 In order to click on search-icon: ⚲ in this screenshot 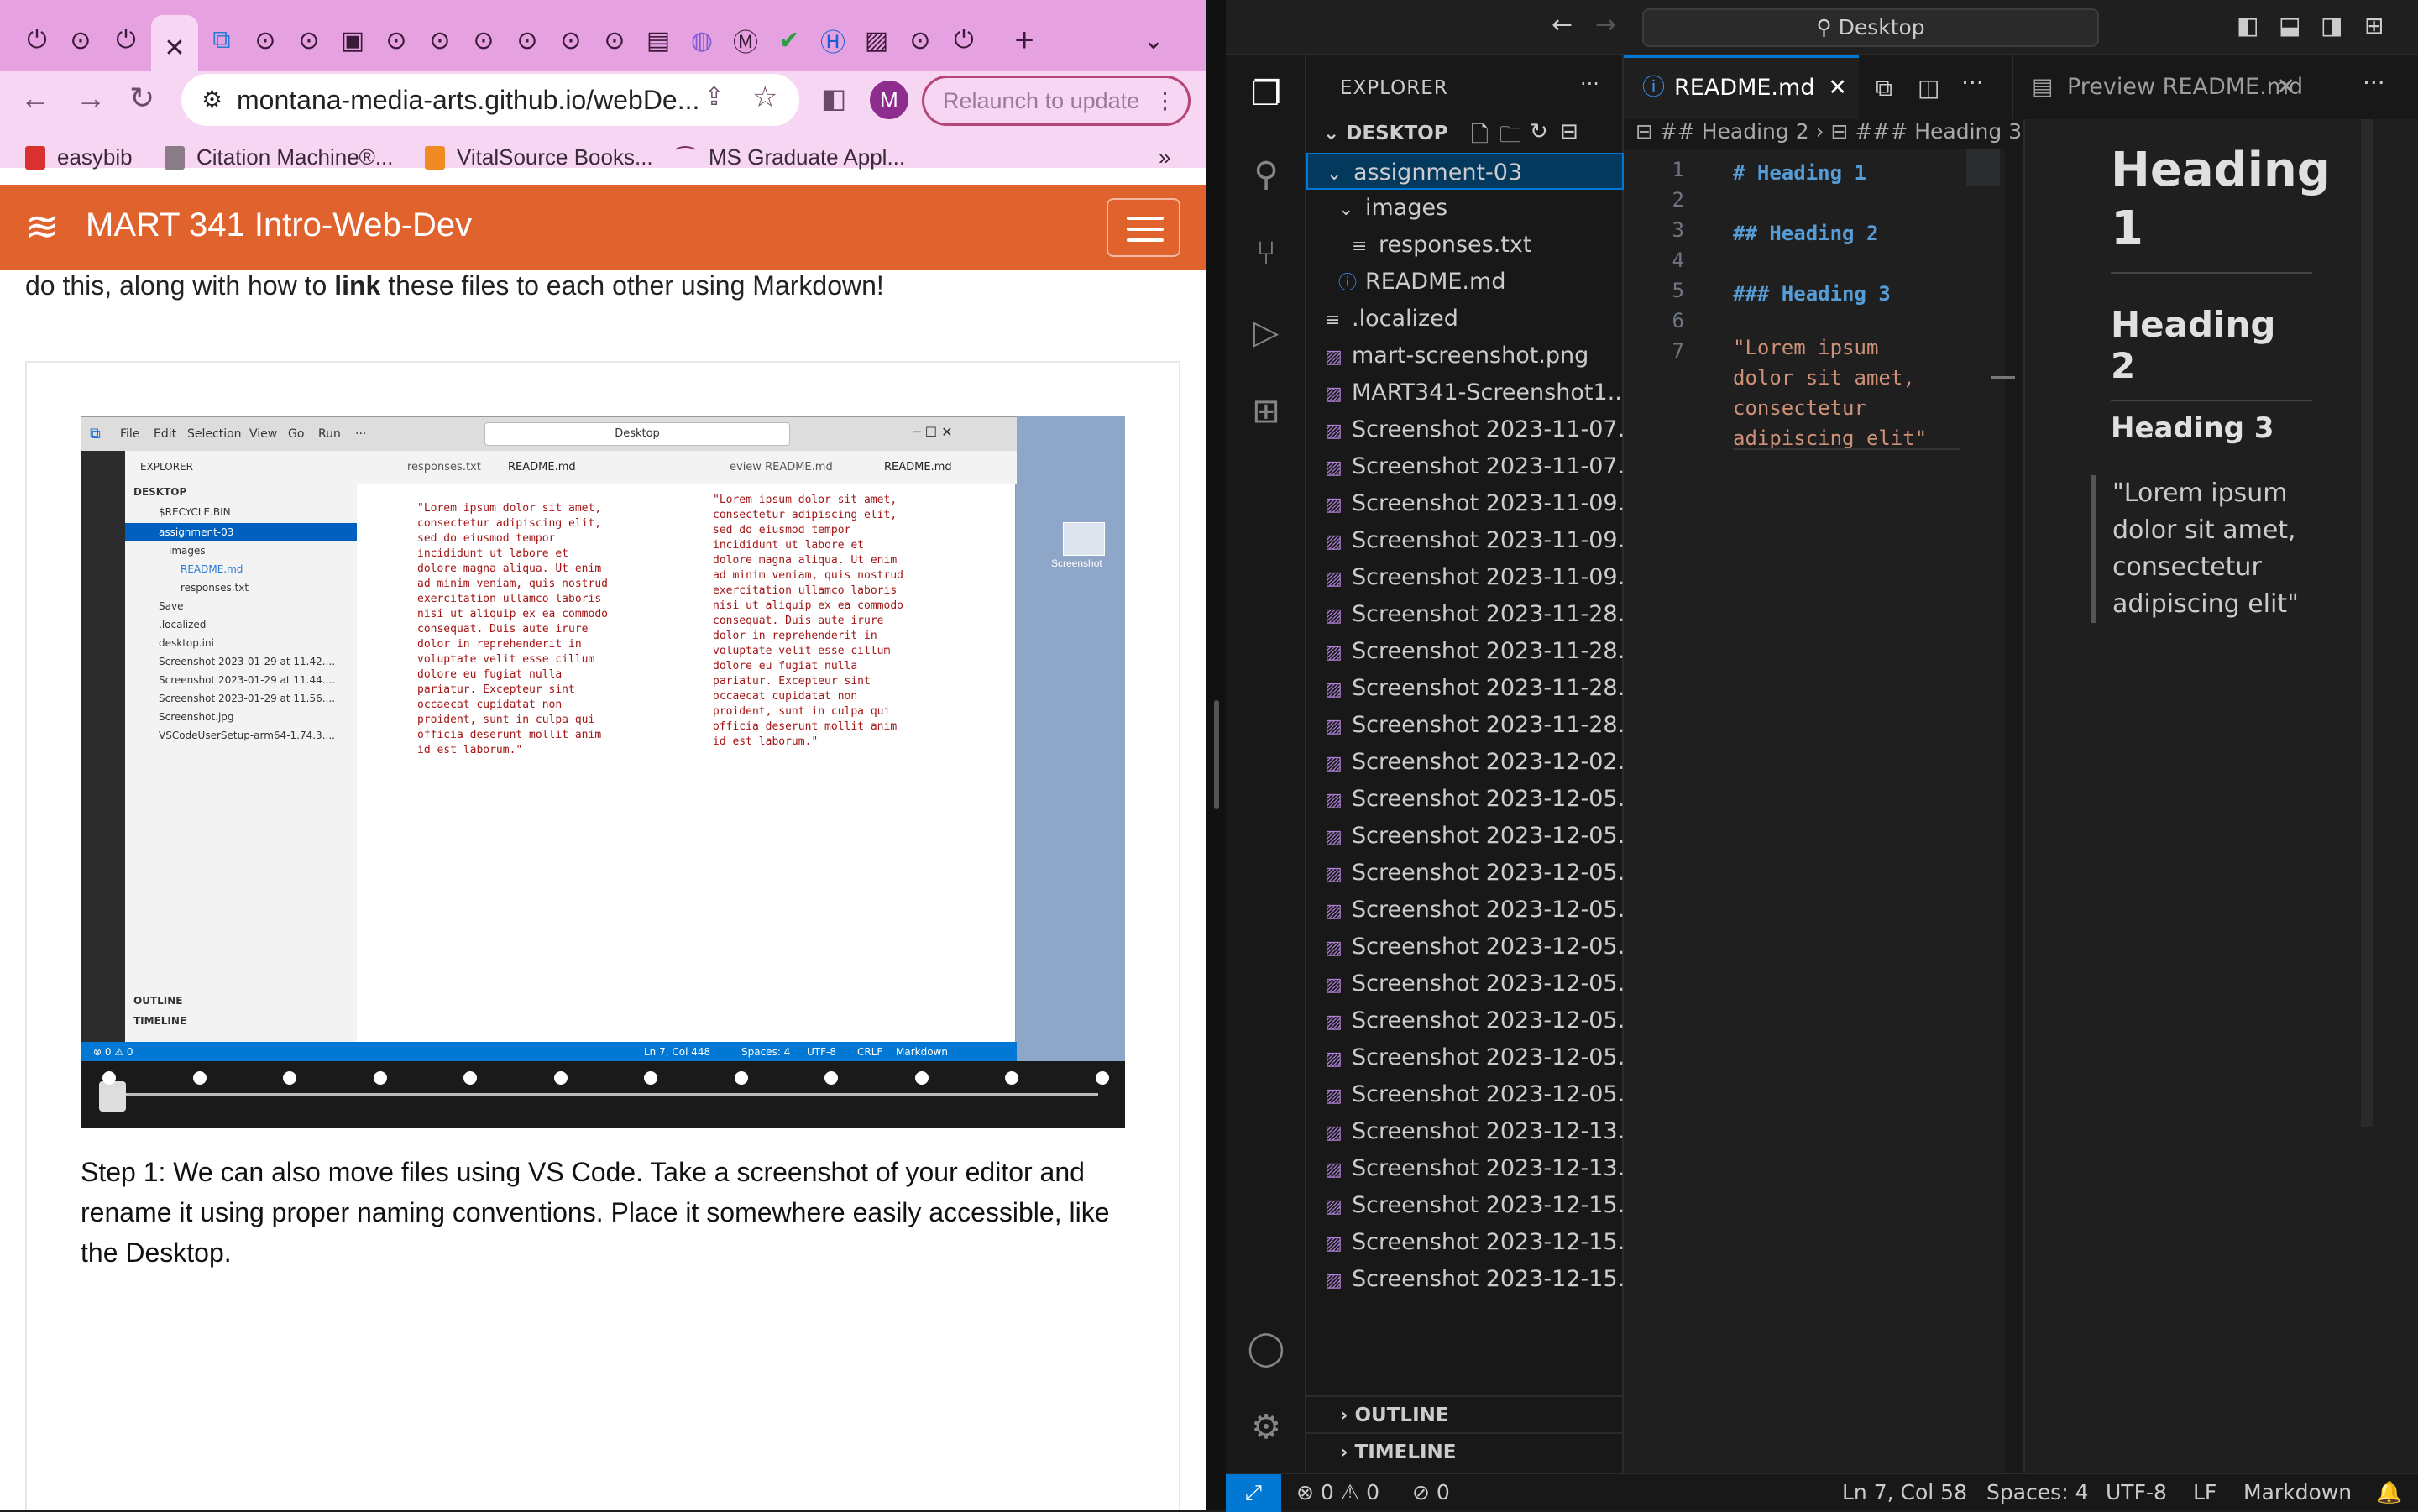, I will do `click(1266, 174)`.